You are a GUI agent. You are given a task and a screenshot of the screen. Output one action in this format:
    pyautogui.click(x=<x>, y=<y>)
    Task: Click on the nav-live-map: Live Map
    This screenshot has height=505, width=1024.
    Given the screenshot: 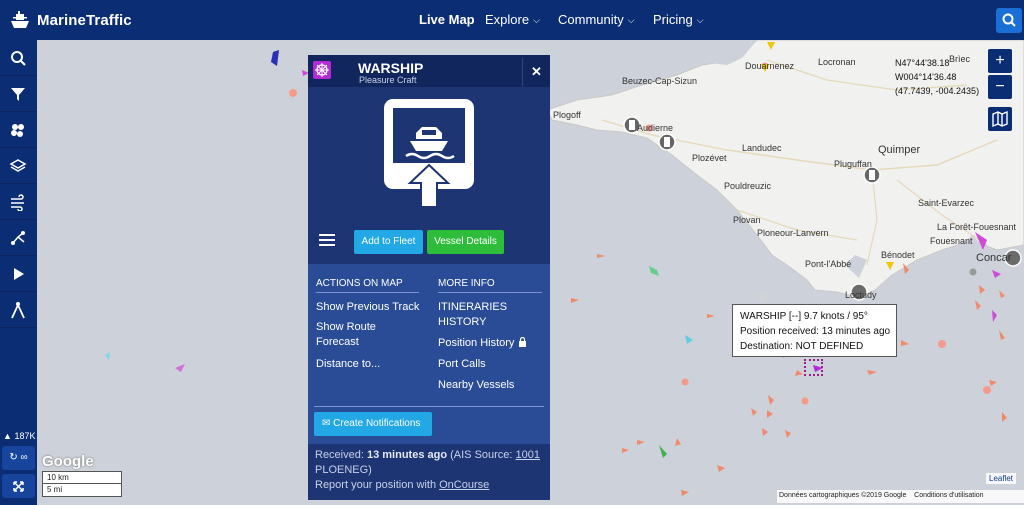 What is the action you would take?
    pyautogui.click(x=447, y=19)
    